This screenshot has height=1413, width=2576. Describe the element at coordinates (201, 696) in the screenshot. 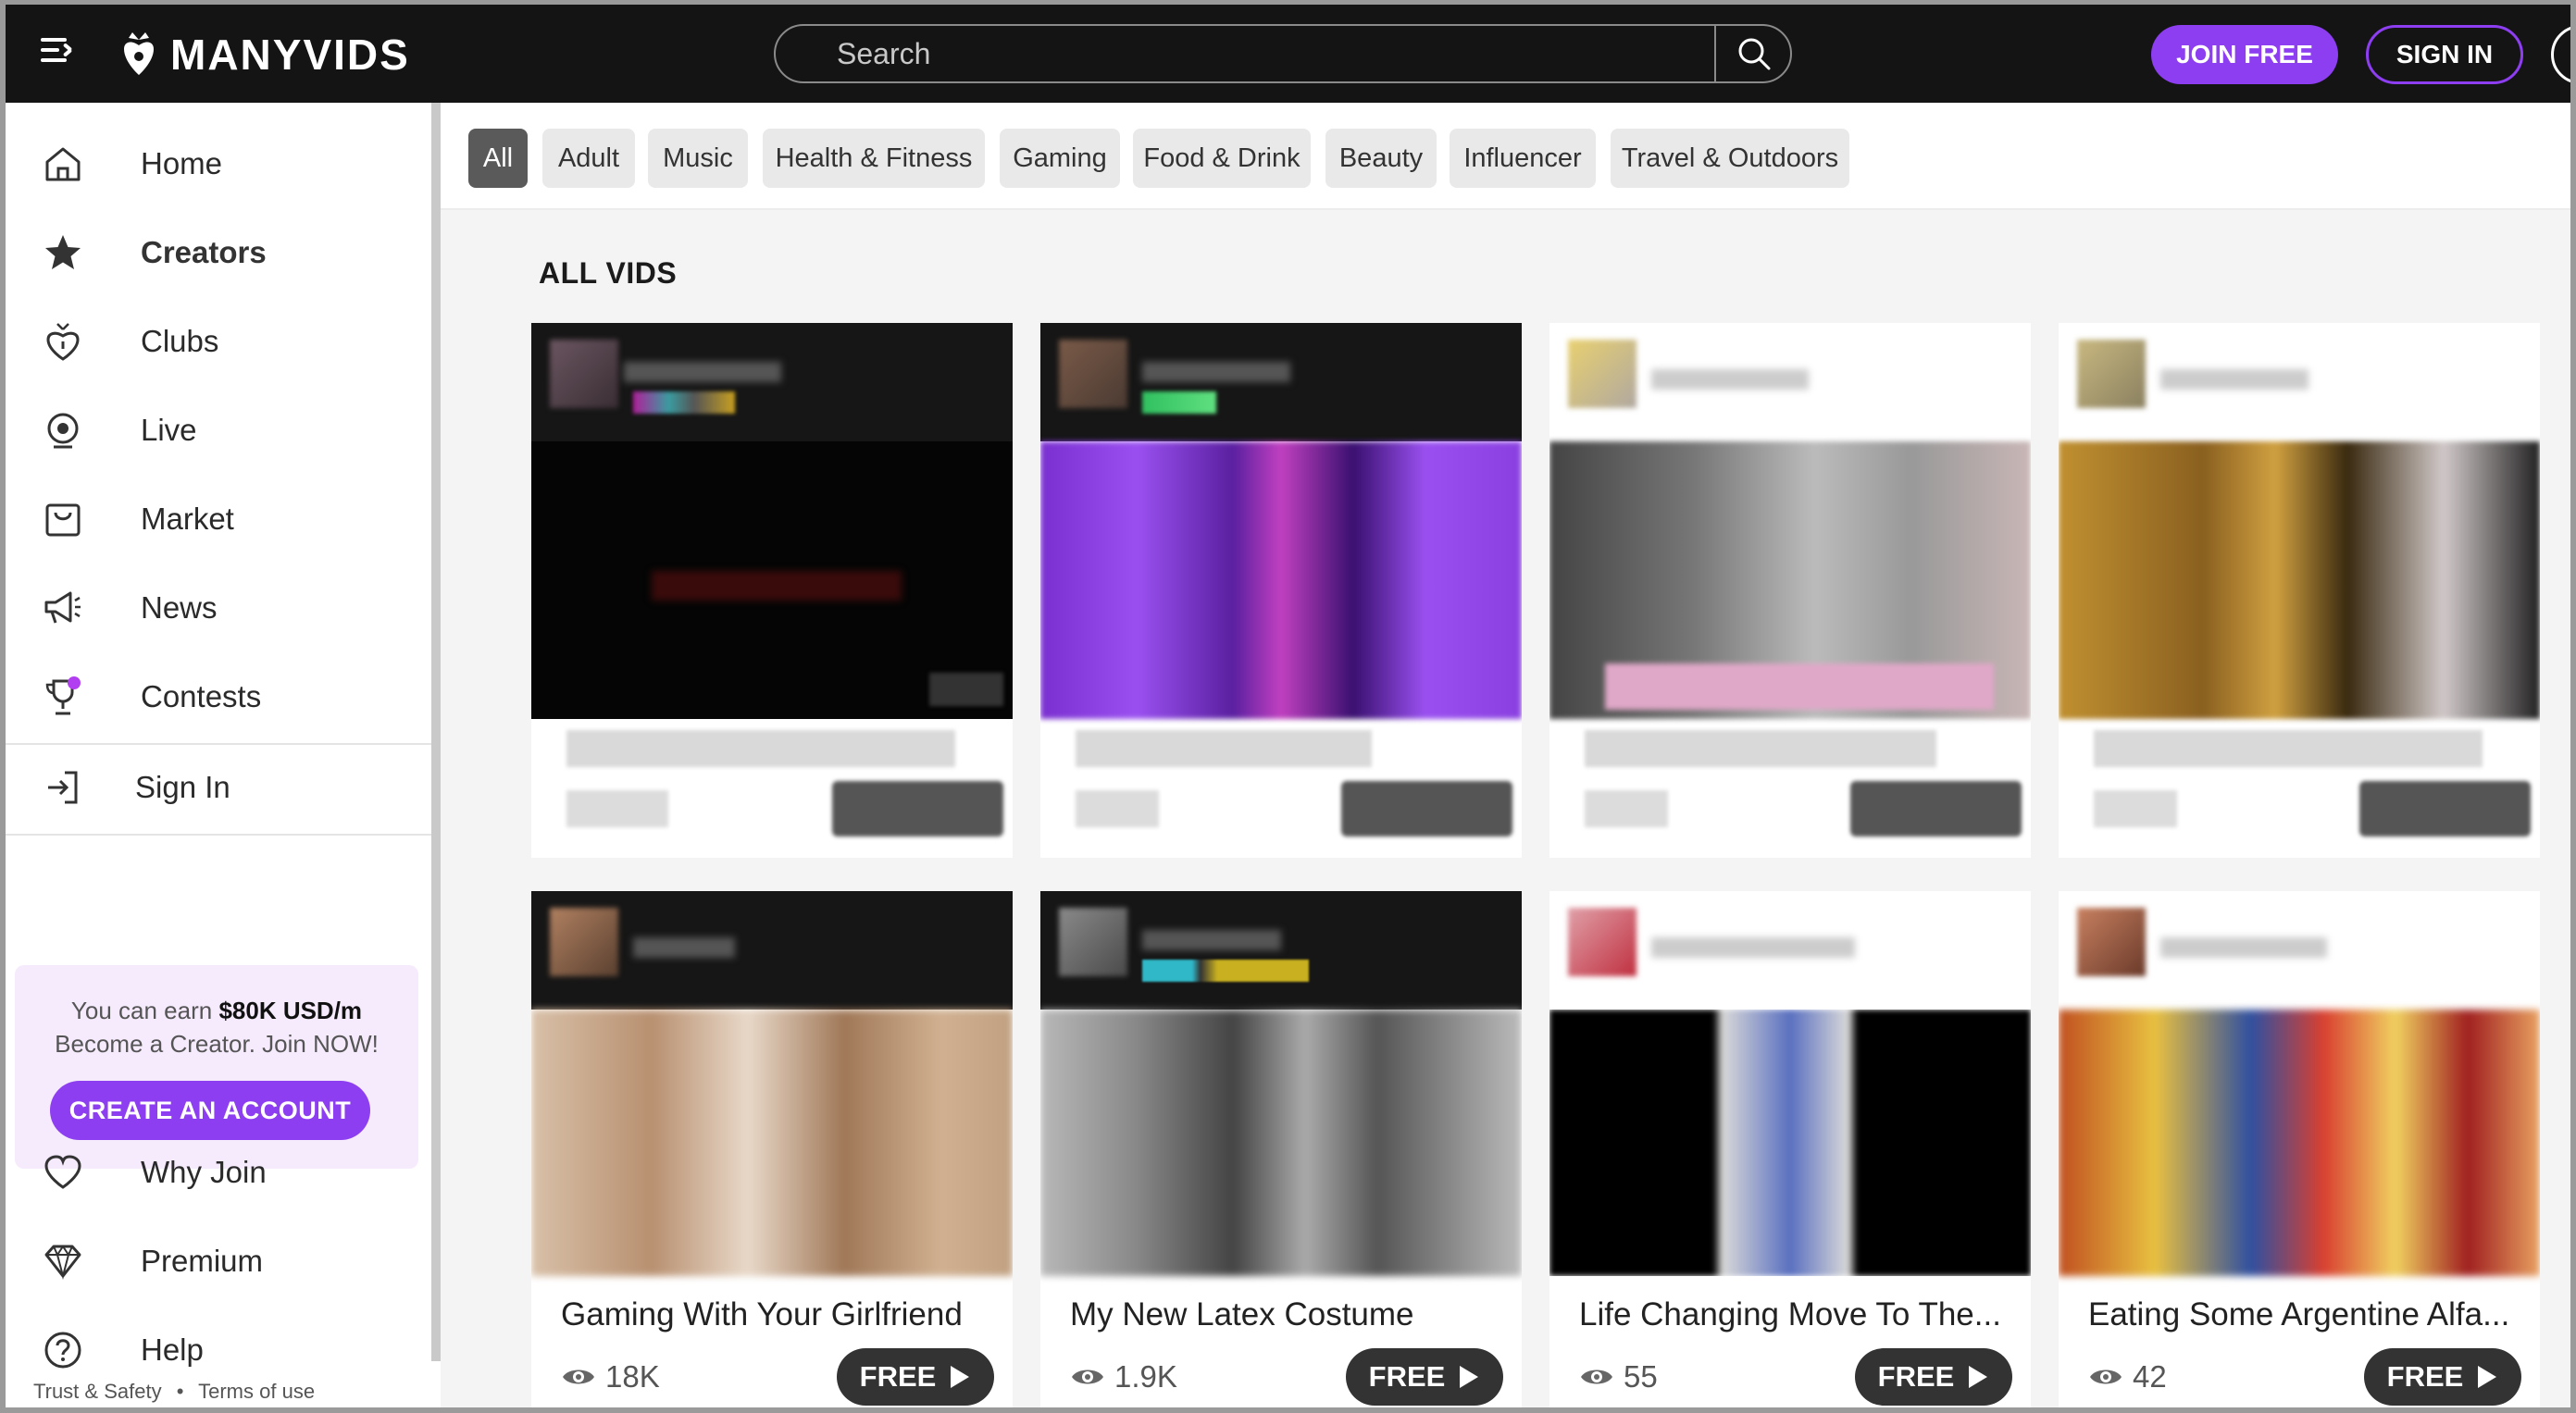

I see `sidebar-item-label: Contests` at that location.